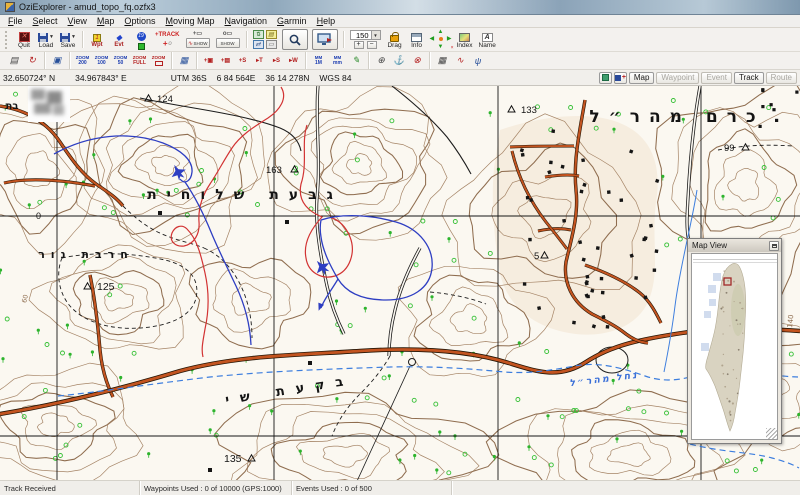 The image size is (800, 495). What do you see at coordinates (32, 60) in the screenshot?
I see `rotate-button: ↻` at bounding box center [32, 60].